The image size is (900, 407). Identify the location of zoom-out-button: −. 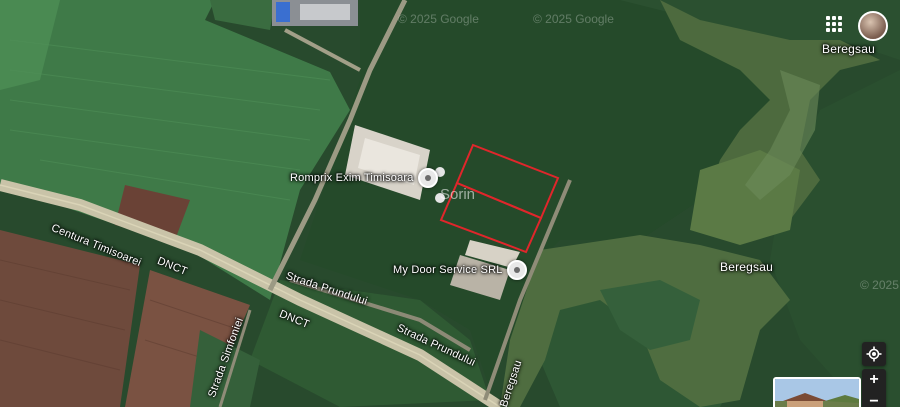
(874, 399).